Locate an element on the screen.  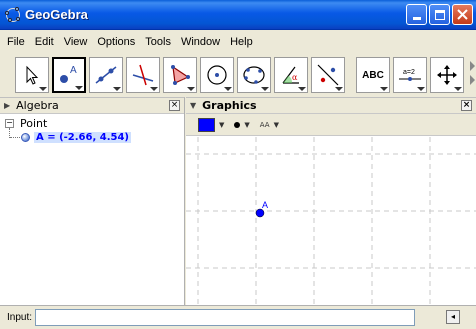
maximize-icon is located at coordinates (439, 14).